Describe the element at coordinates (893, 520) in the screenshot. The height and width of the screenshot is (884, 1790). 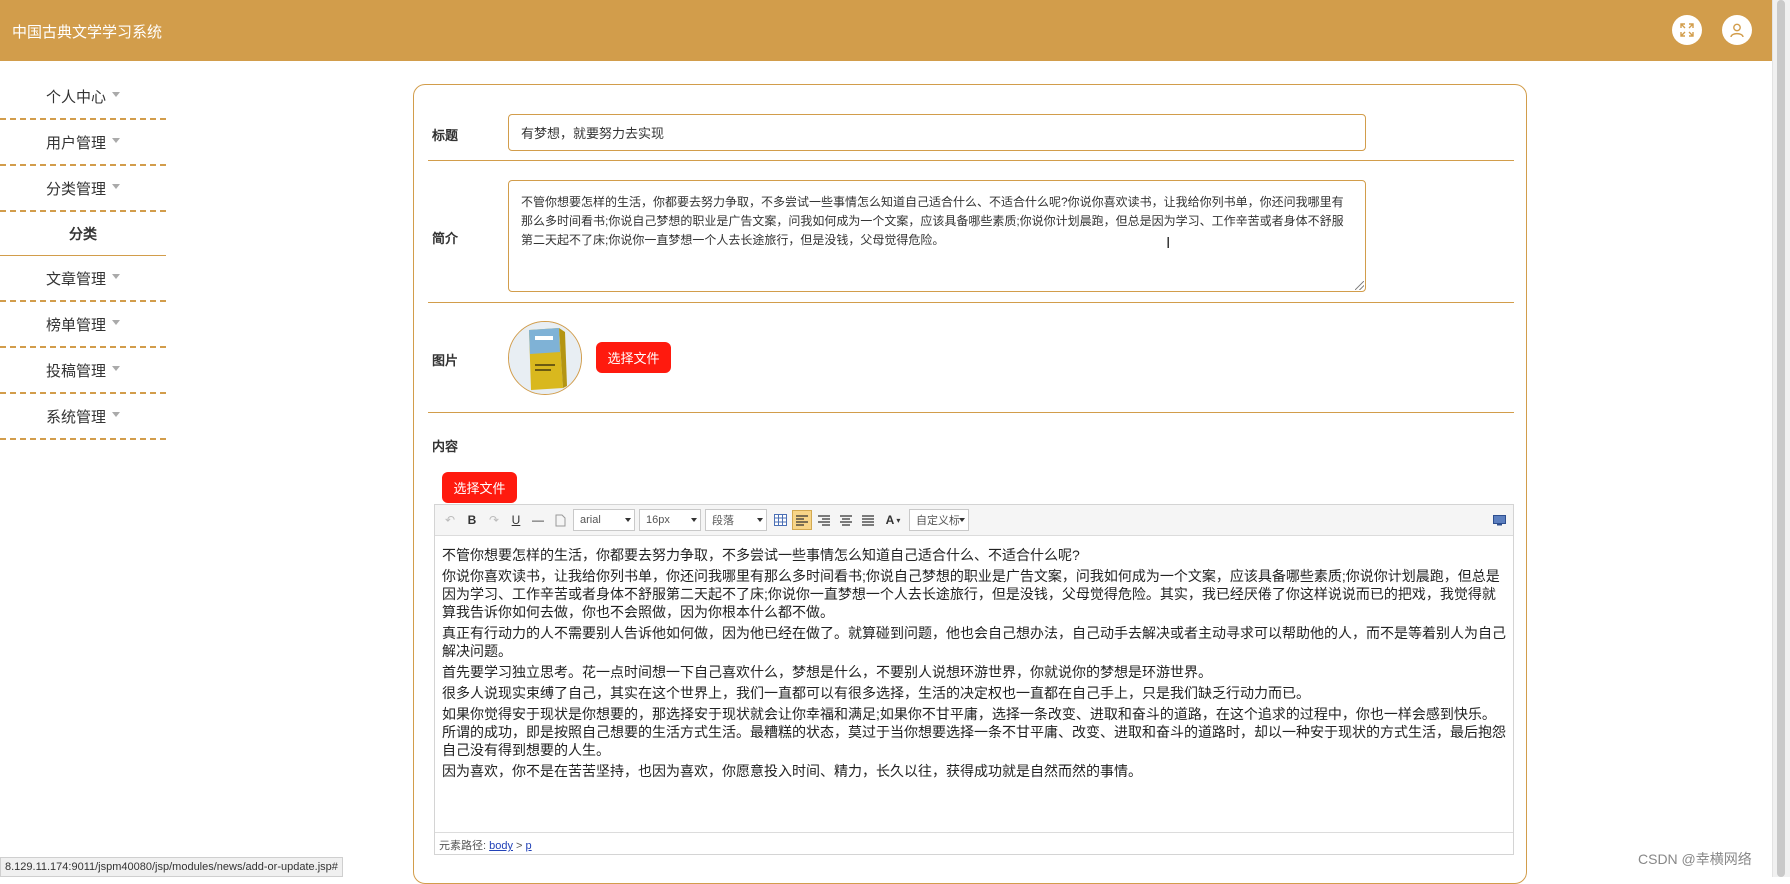
I see `font-color-icon: A ▾` at that location.